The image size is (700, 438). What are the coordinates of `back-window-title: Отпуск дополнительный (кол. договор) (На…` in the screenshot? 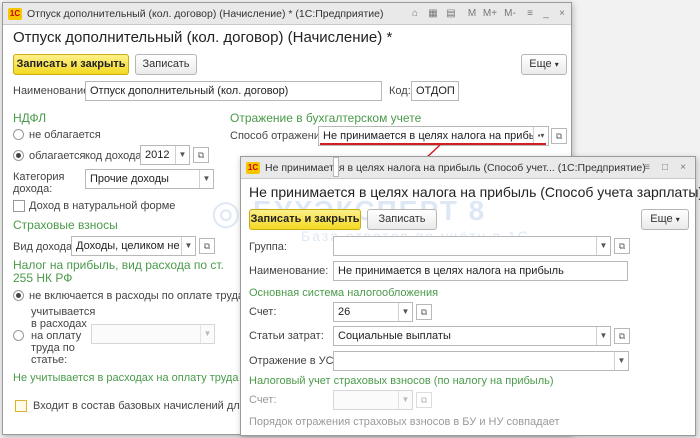 It's located at (205, 14).